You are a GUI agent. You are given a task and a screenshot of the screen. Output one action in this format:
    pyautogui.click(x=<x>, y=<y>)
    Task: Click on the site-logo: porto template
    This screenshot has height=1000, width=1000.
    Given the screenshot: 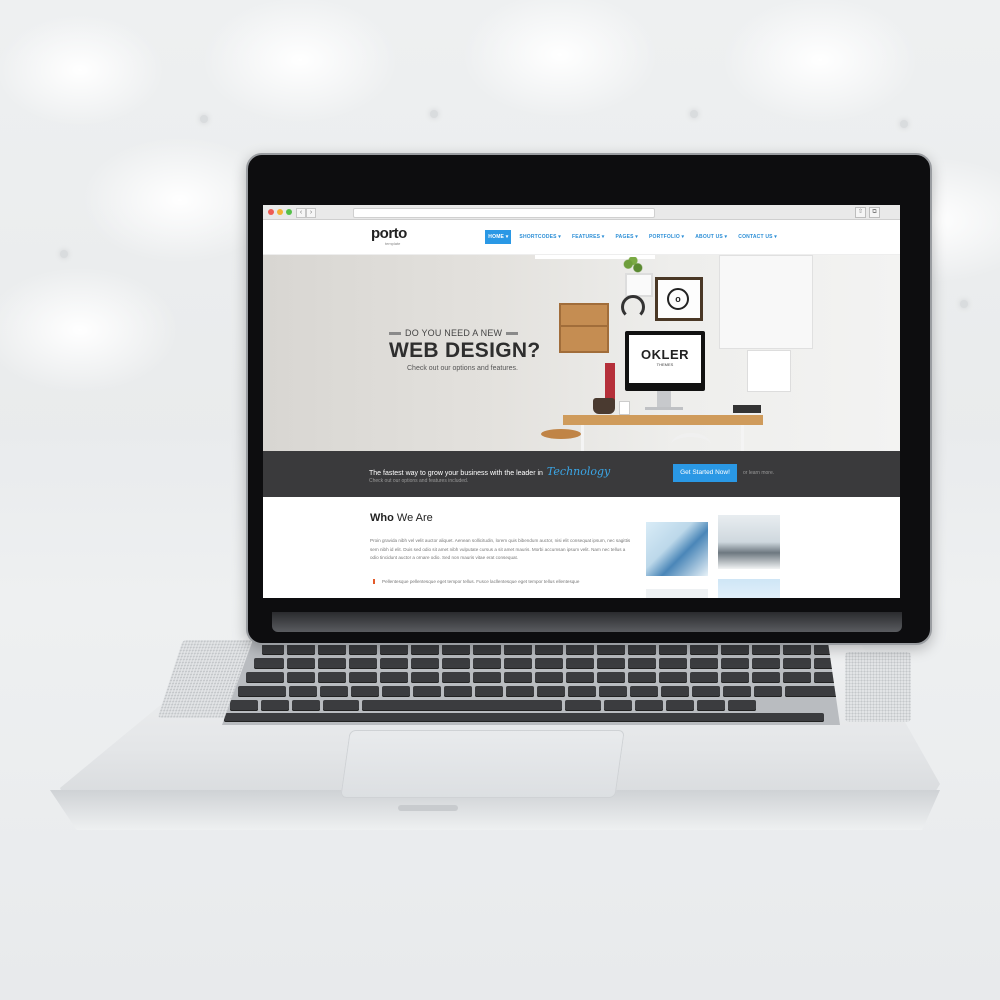 What is the action you would take?
    pyautogui.click(x=389, y=235)
    